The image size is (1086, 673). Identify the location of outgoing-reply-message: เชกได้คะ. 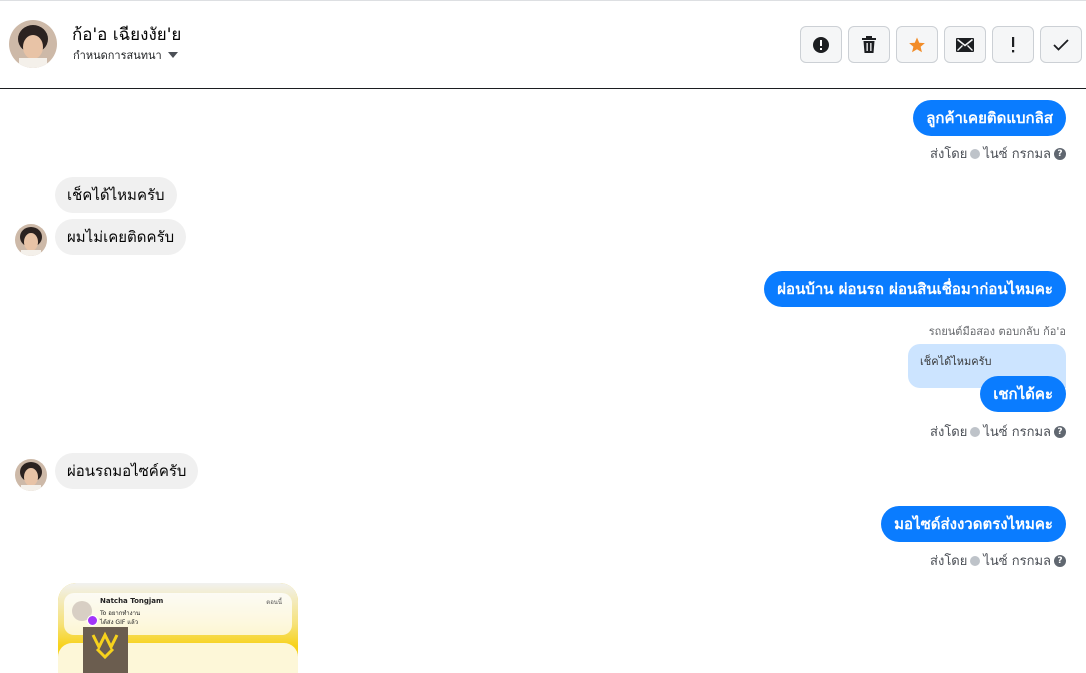
(1023, 394).